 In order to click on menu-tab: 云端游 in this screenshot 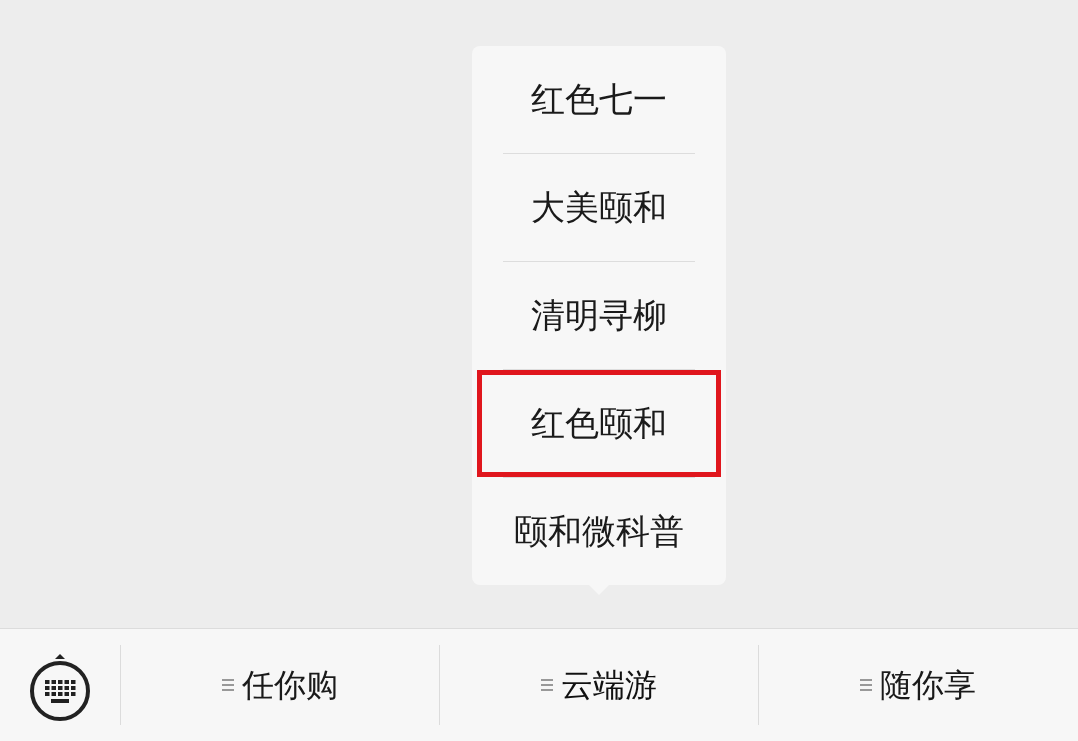, I will do `click(598, 685)`.